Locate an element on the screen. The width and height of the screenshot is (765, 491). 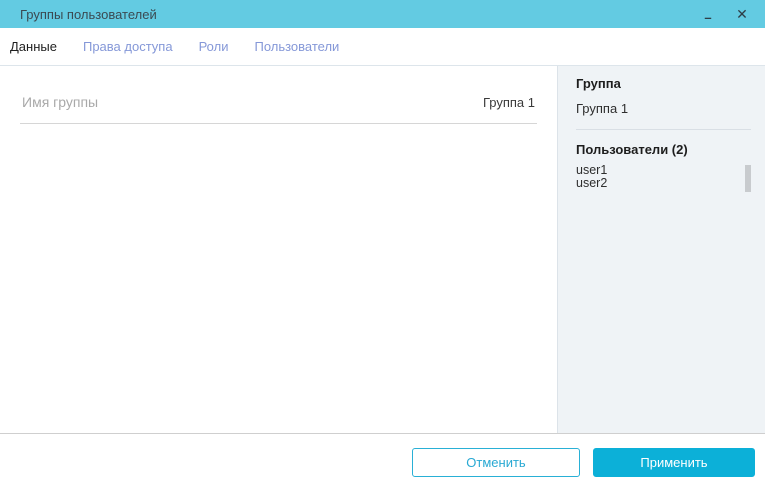
tab-roles: Роли is located at coordinates (214, 46).